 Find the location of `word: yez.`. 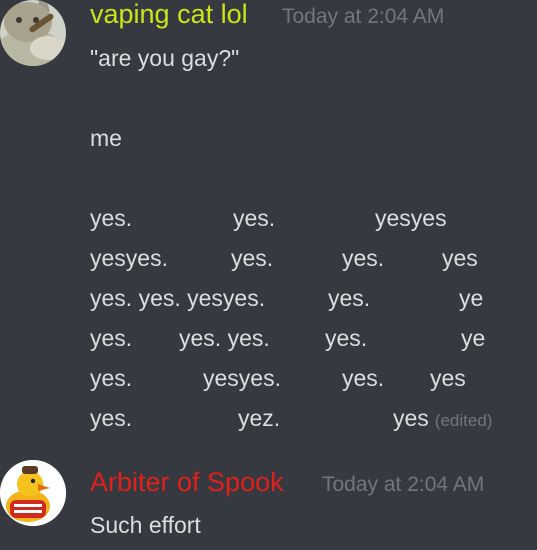

word: yez. is located at coordinates (259, 418).